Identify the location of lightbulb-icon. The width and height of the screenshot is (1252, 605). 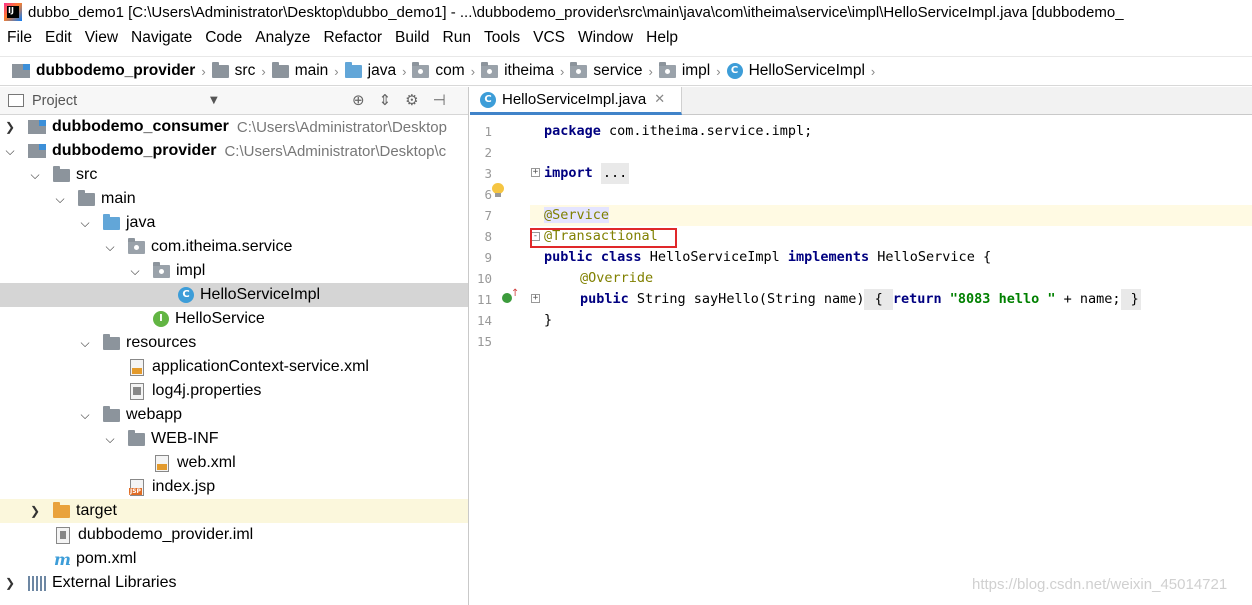
(498, 190).